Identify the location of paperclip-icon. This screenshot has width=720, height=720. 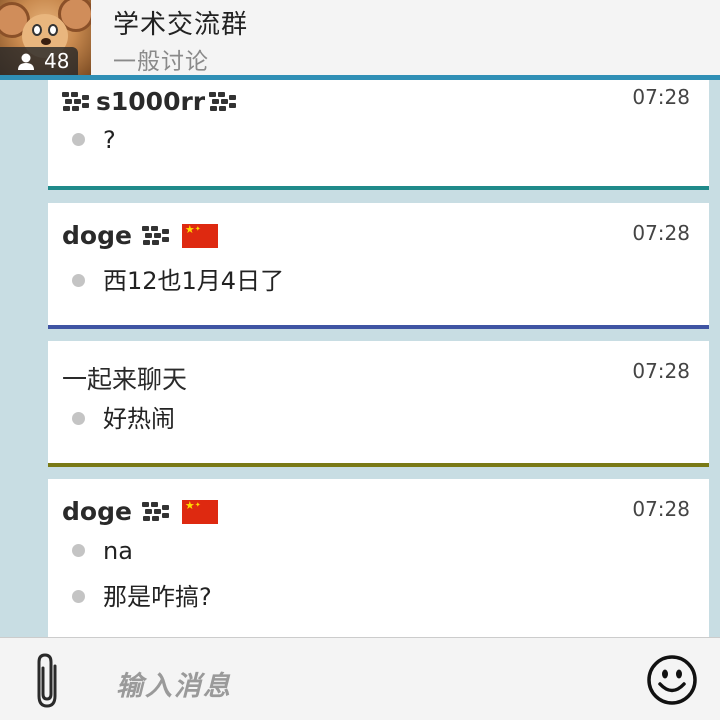
(48, 681).